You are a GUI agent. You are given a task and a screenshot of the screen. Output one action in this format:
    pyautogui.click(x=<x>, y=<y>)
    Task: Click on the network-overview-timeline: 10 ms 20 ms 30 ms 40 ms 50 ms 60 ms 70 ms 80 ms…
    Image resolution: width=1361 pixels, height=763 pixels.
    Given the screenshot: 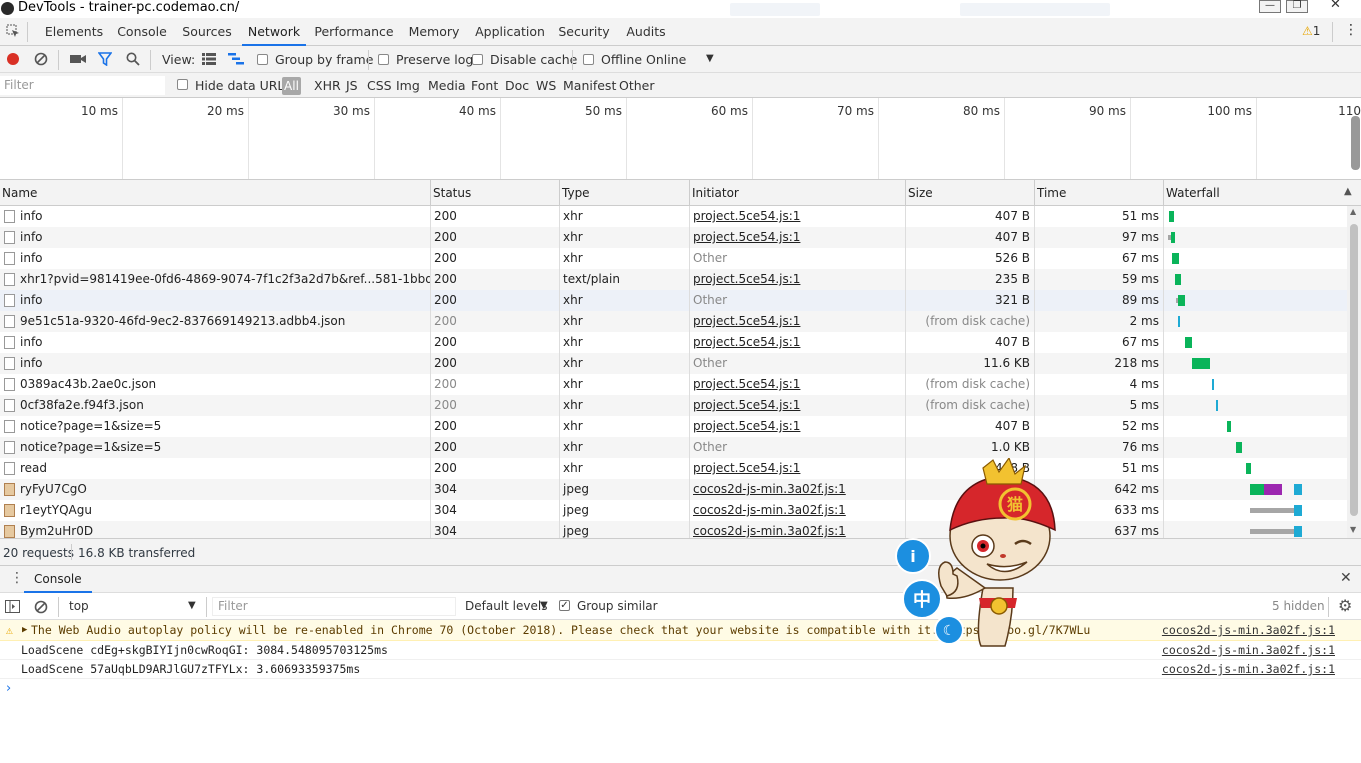 What is the action you would take?
    pyautogui.click(x=680, y=139)
    